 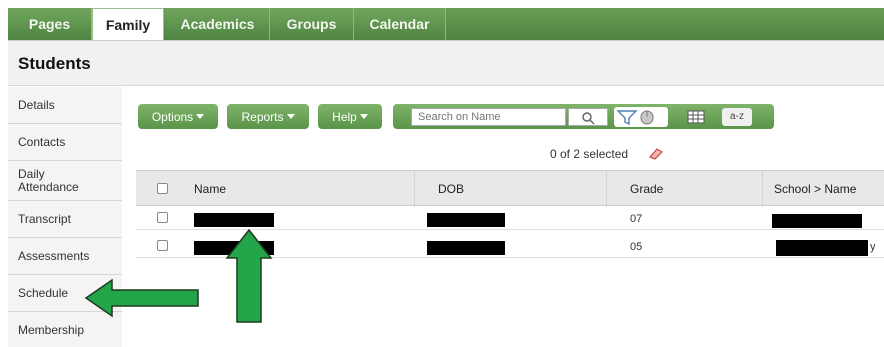 What do you see at coordinates (178, 275) in the screenshot?
I see `annotation-overlay` at bounding box center [178, 275].